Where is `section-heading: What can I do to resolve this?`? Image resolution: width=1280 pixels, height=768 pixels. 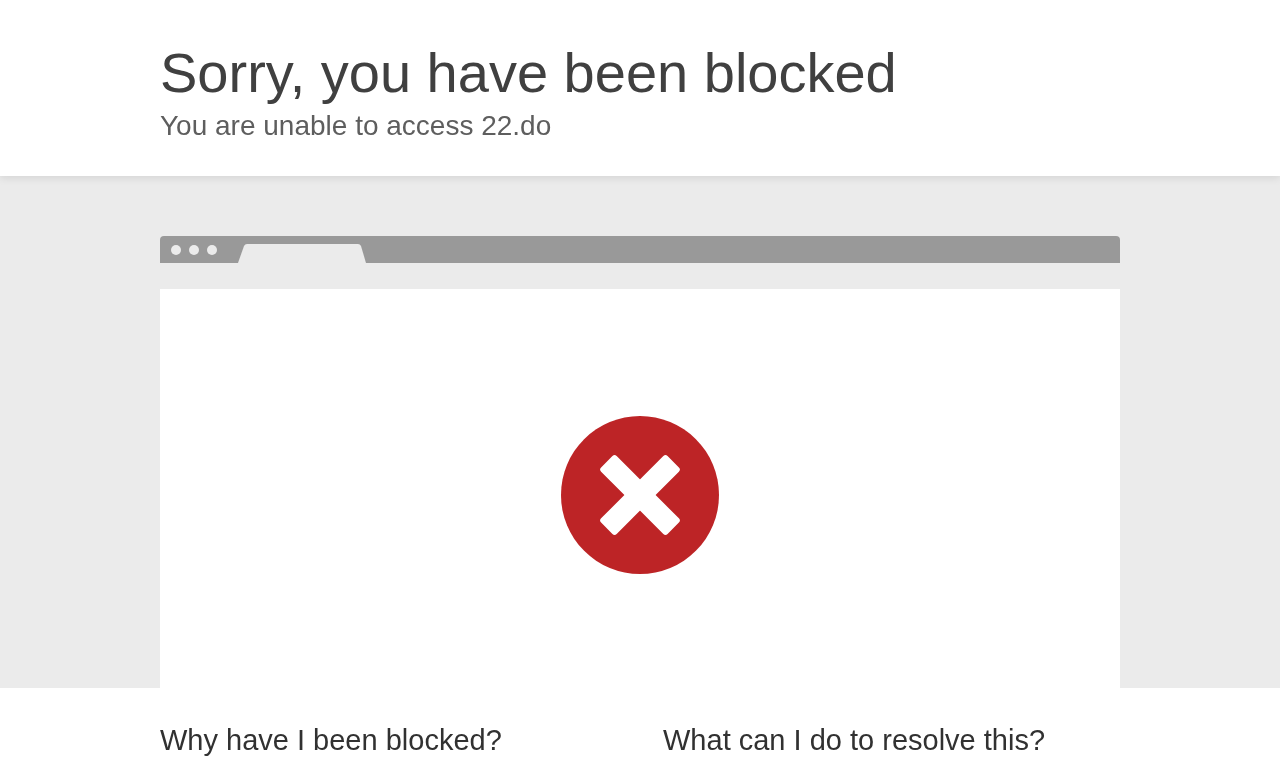 section-heading: What can I do to resolve this? is located at coordinates (855, 740).